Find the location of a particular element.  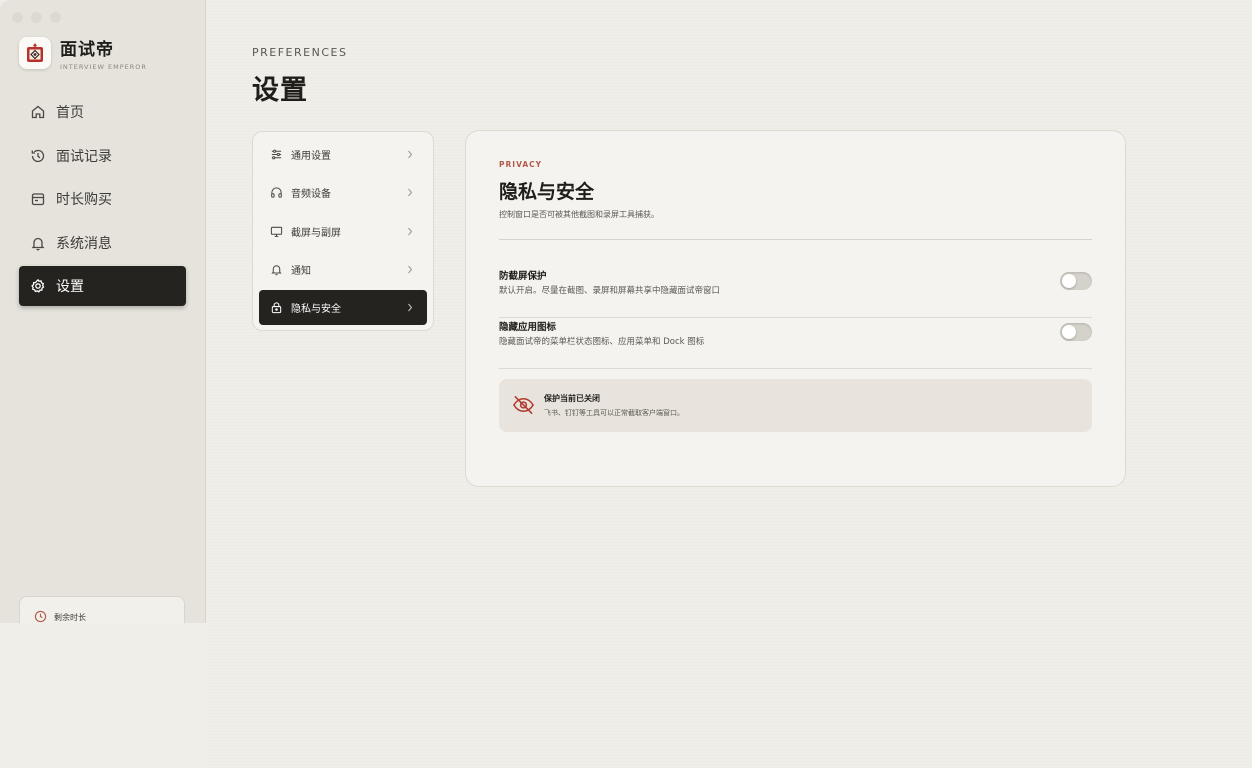

brand: 面试帝 INTERVIEW EMPEROR is located at coordinates (83, 53).